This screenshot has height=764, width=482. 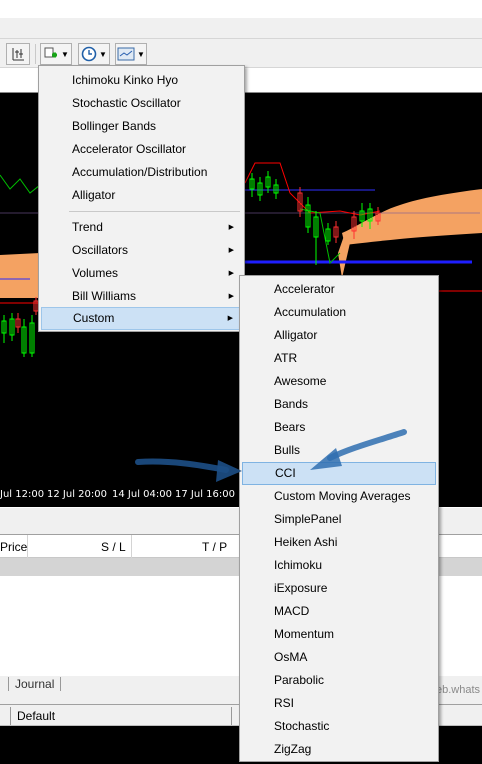 What do you see at coordinates (308, 519) in the screenshot?
I see `submenu-item-label: SimplePanel` at bounding box center [308, 519].